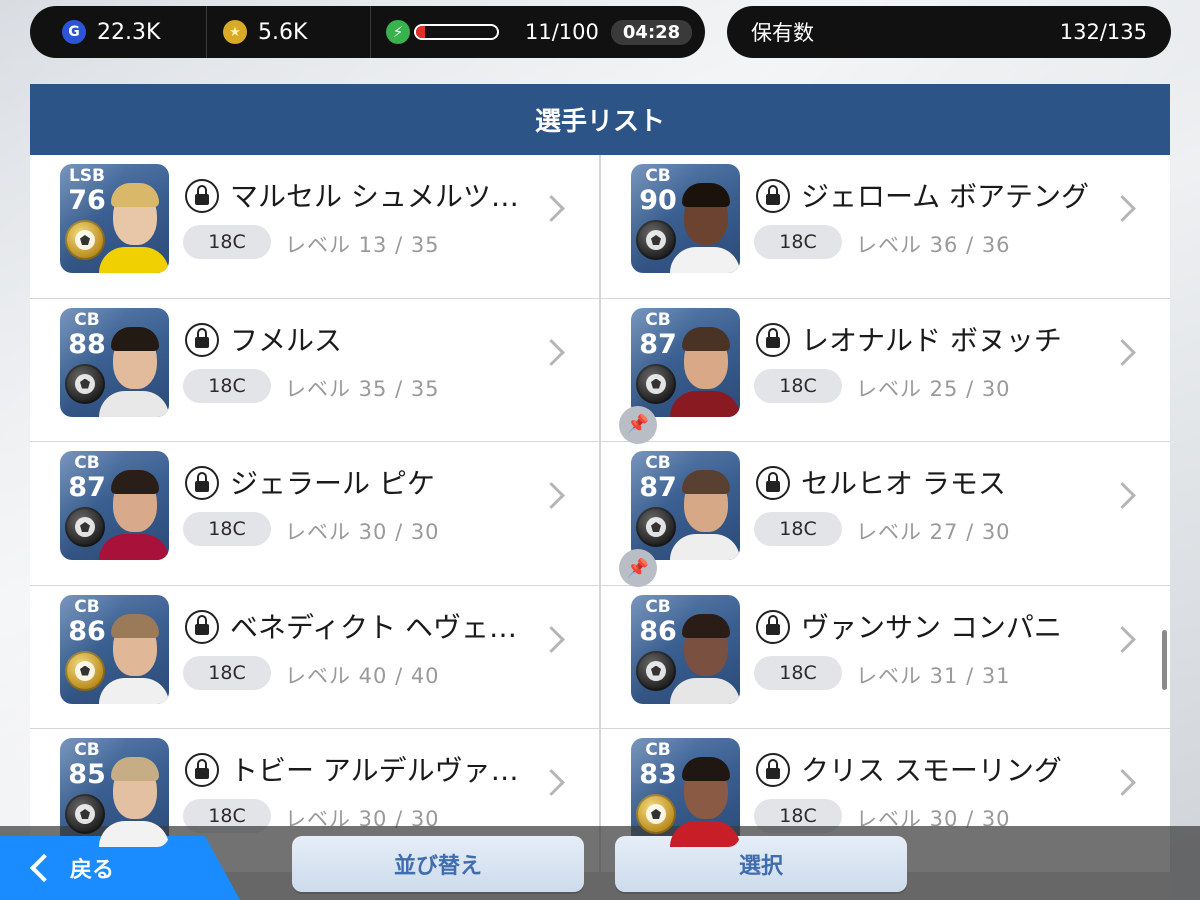 The width and height of the screenshot is (1200, 900). Describe the element at coordinates (314, 656) in the screenshot. I see `player-row: CB 86 ベネディクト ヘヴェ… 18C レベル 40 / 40` at that location.